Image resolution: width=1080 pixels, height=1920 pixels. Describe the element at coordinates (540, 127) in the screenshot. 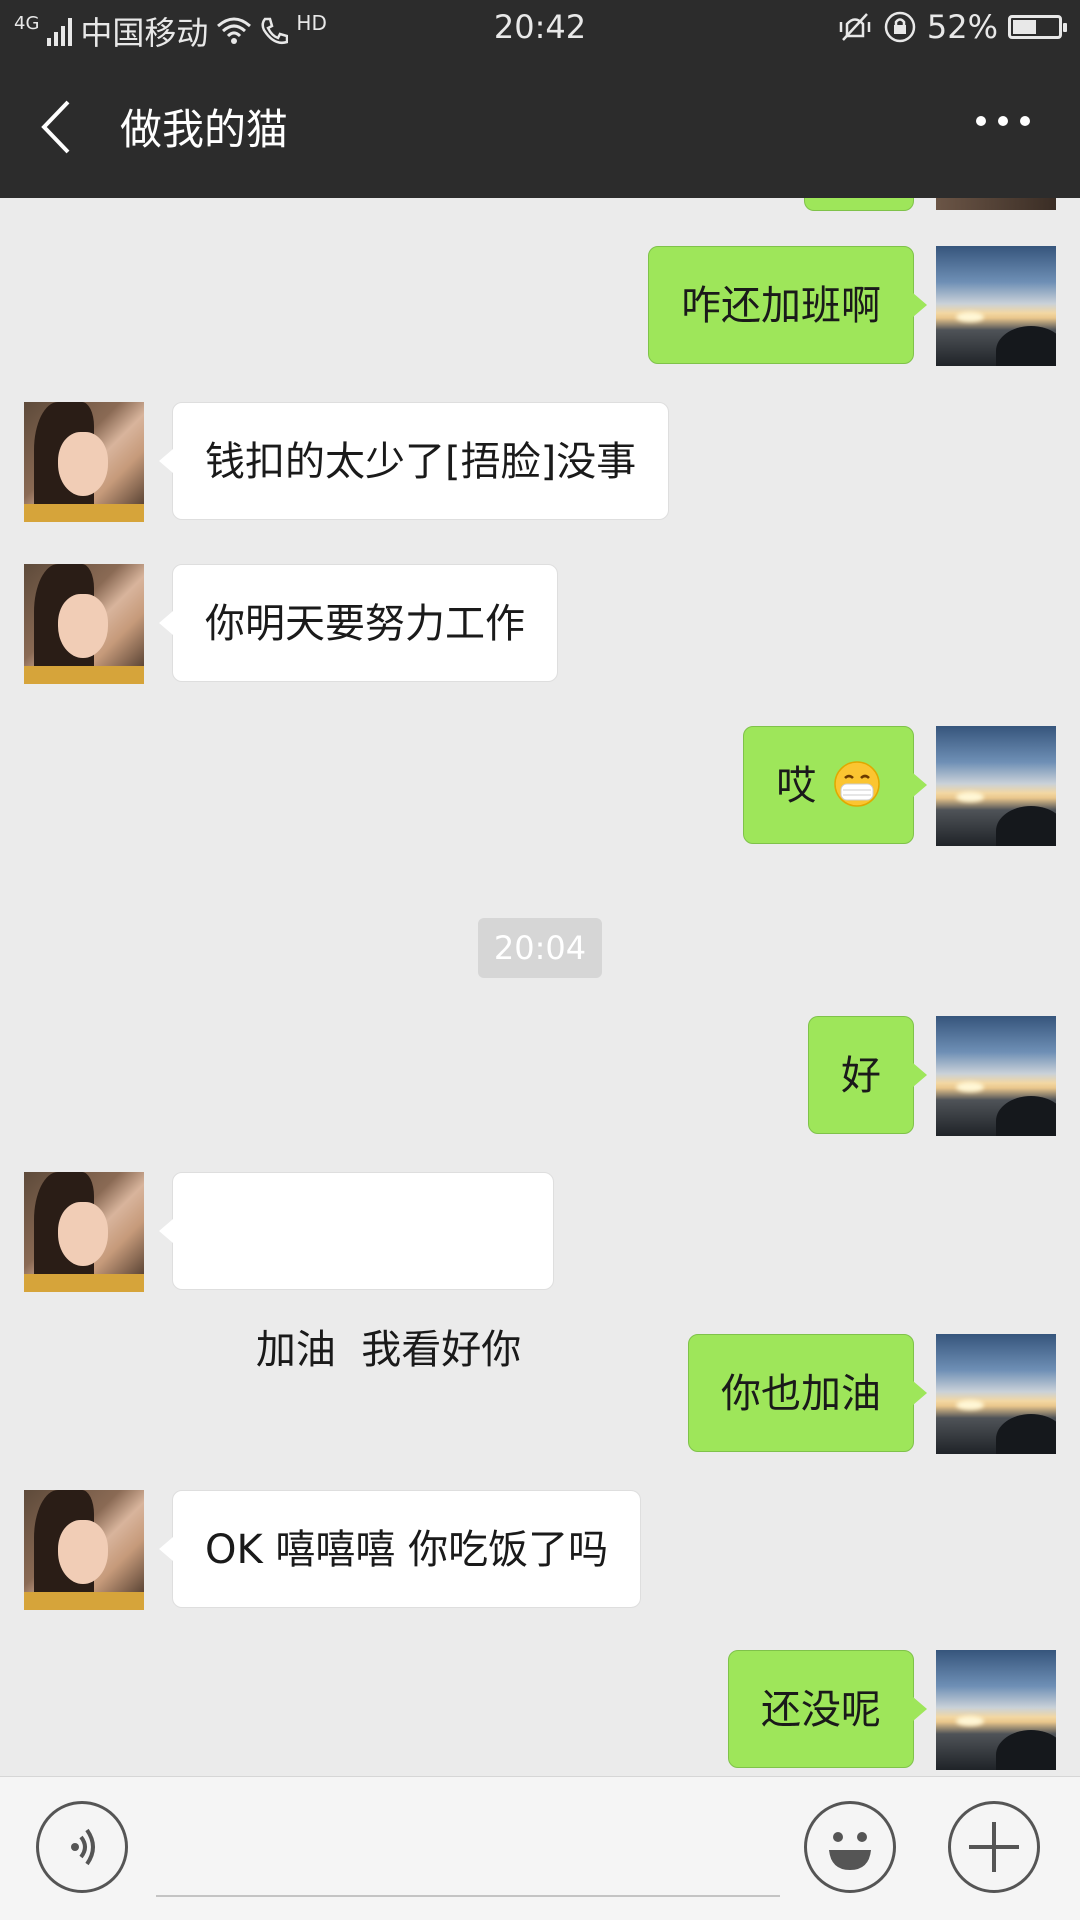

I see `title-bar: 做我的猫` at that location.